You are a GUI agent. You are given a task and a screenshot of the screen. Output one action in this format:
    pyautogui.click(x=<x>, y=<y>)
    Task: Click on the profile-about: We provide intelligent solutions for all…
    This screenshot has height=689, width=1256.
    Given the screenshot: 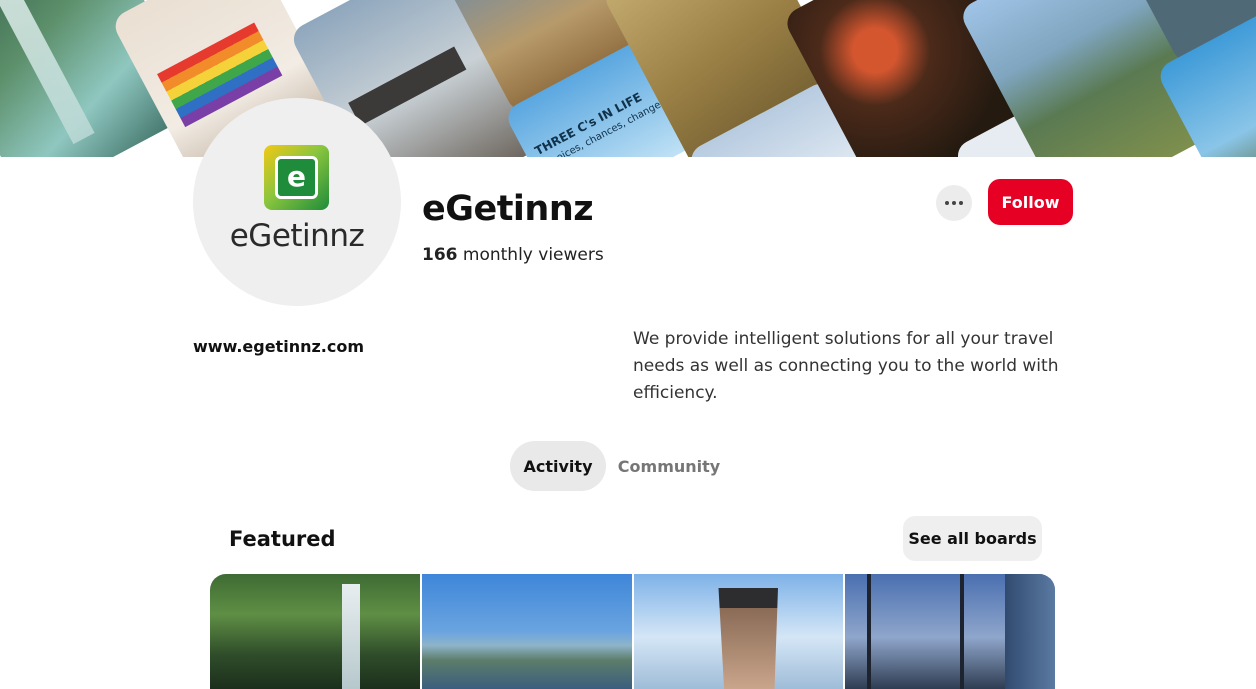 What is the action you would take?
    pyautogui.click(x=846, y=366)
    